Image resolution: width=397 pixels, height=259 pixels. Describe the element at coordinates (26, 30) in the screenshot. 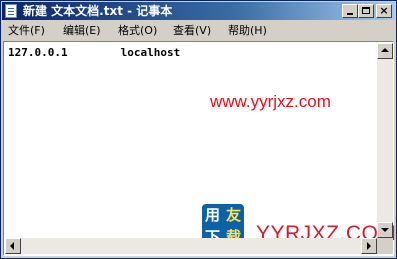

I see `menu-file: 文件(F)` at that location.